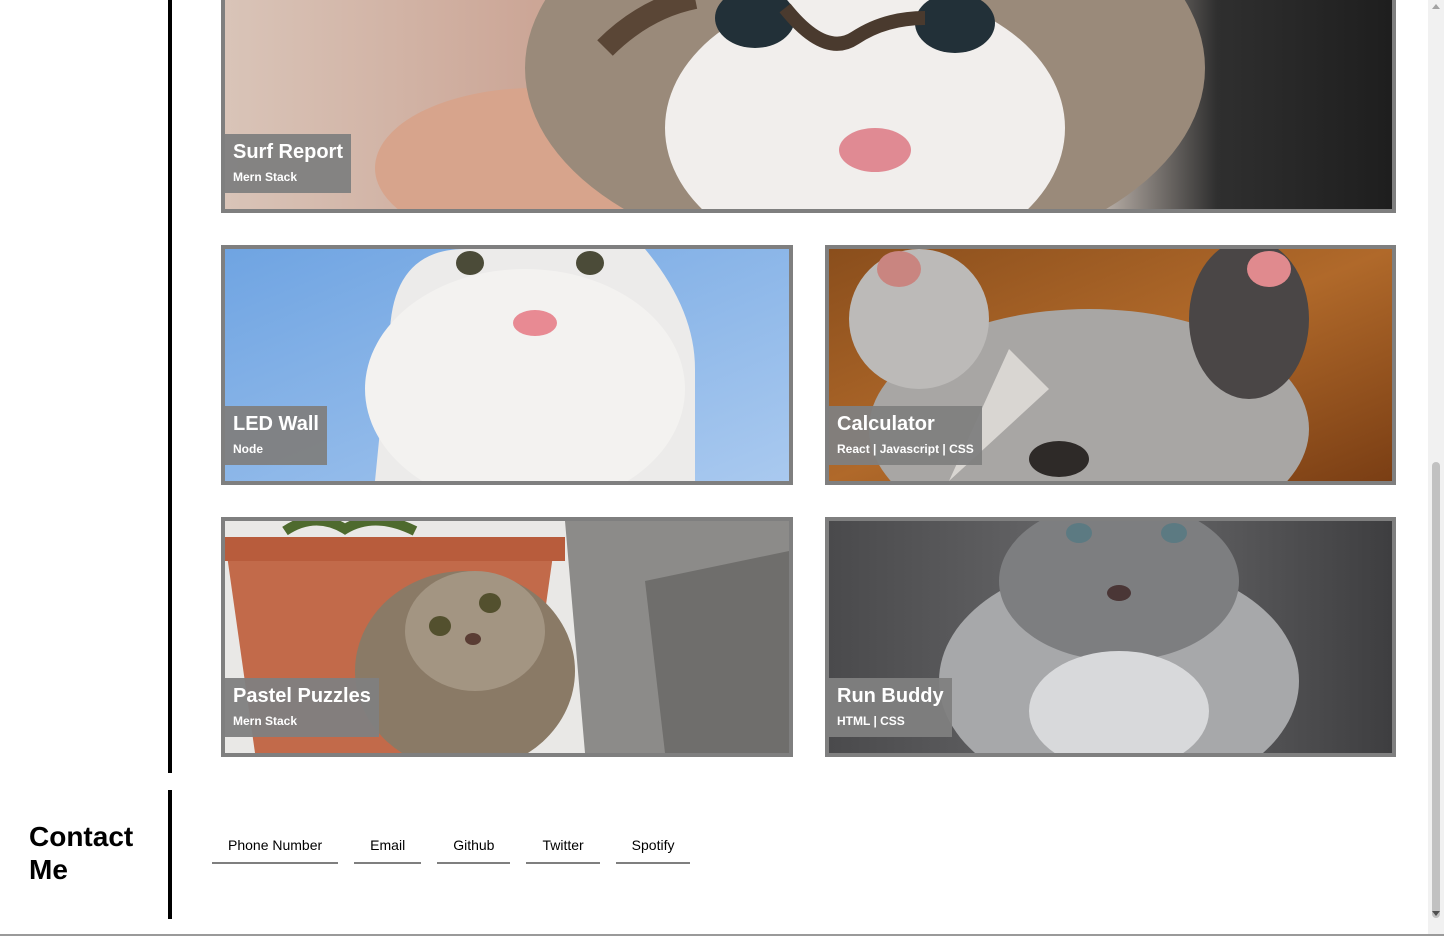  Describe the element at coordinates (905, 449) in the screenshot. I see `project-tech: React | Javascript | CSS` at that location.